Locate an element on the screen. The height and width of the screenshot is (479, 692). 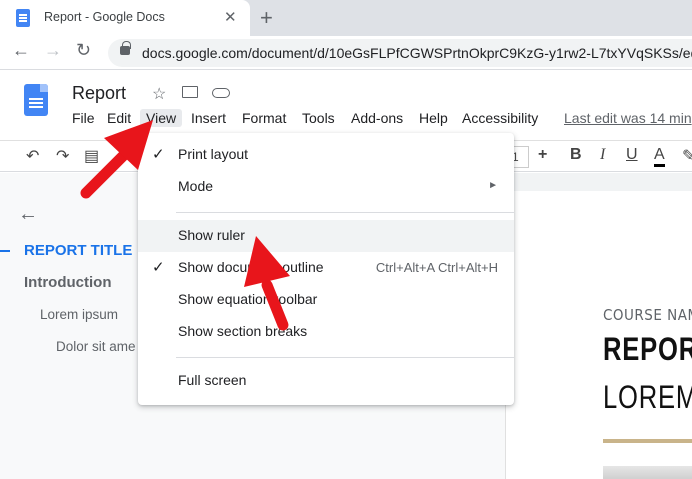
arrow-to-show-ruler is located at coordinates (267, 283).